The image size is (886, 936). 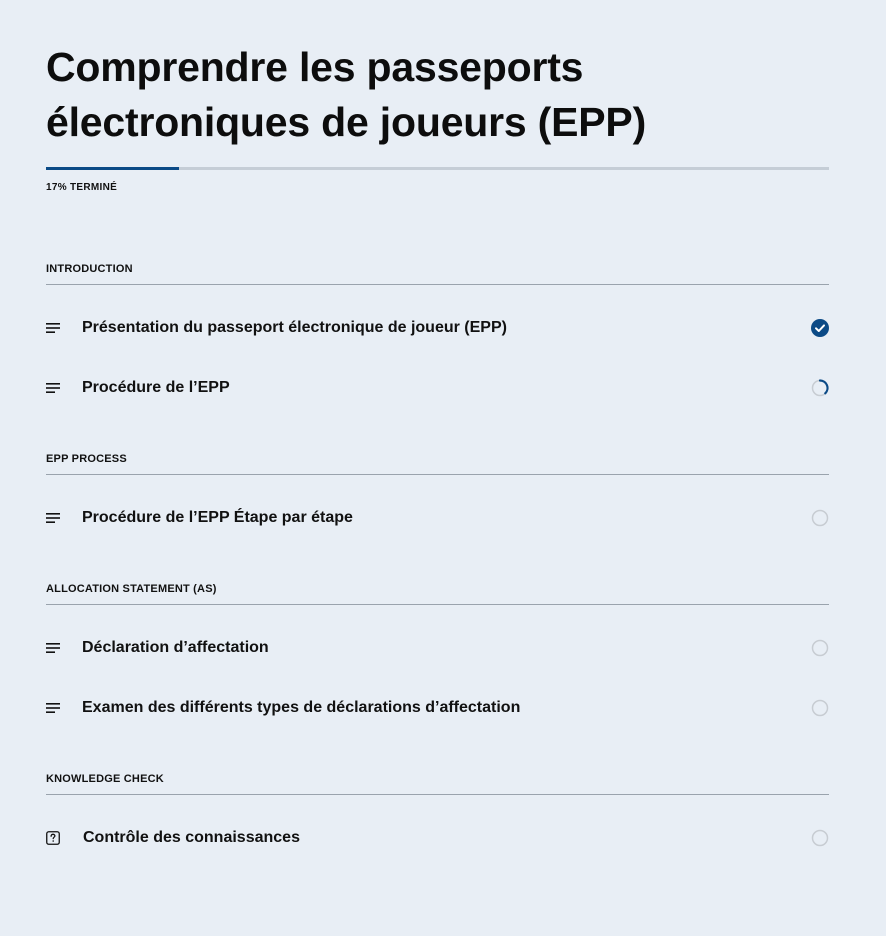 I want to click on lesson-item: Contrôle des connaissances, so click(x=437, y=838).